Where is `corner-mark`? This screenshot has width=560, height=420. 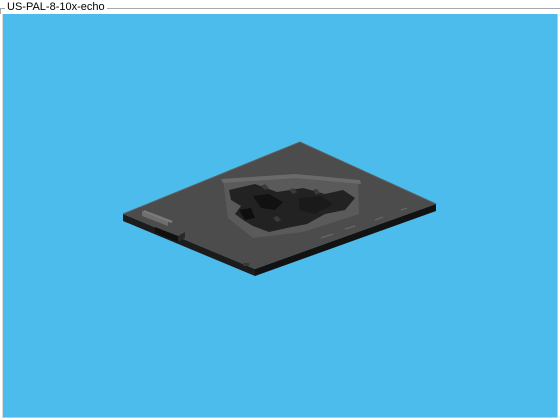
corner-mark is located at coordinates (246, 264).